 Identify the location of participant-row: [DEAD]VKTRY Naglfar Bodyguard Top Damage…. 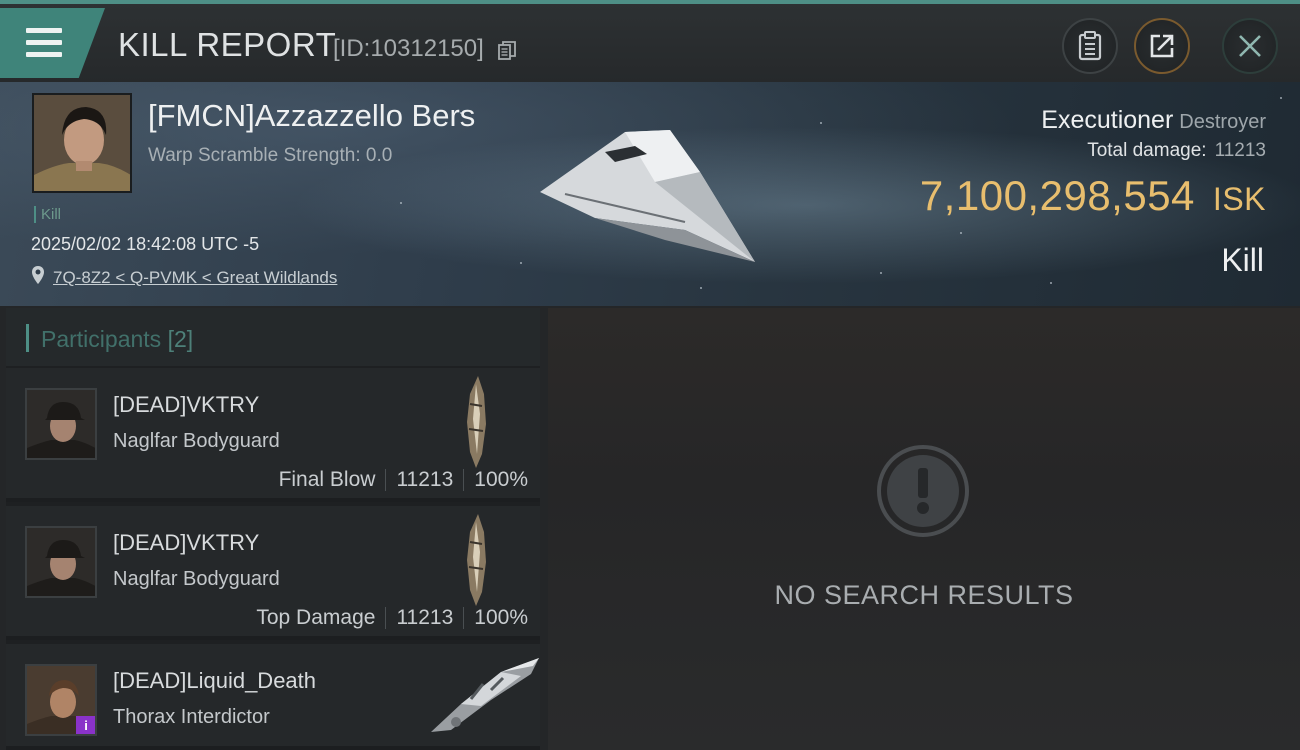
(273, 573).